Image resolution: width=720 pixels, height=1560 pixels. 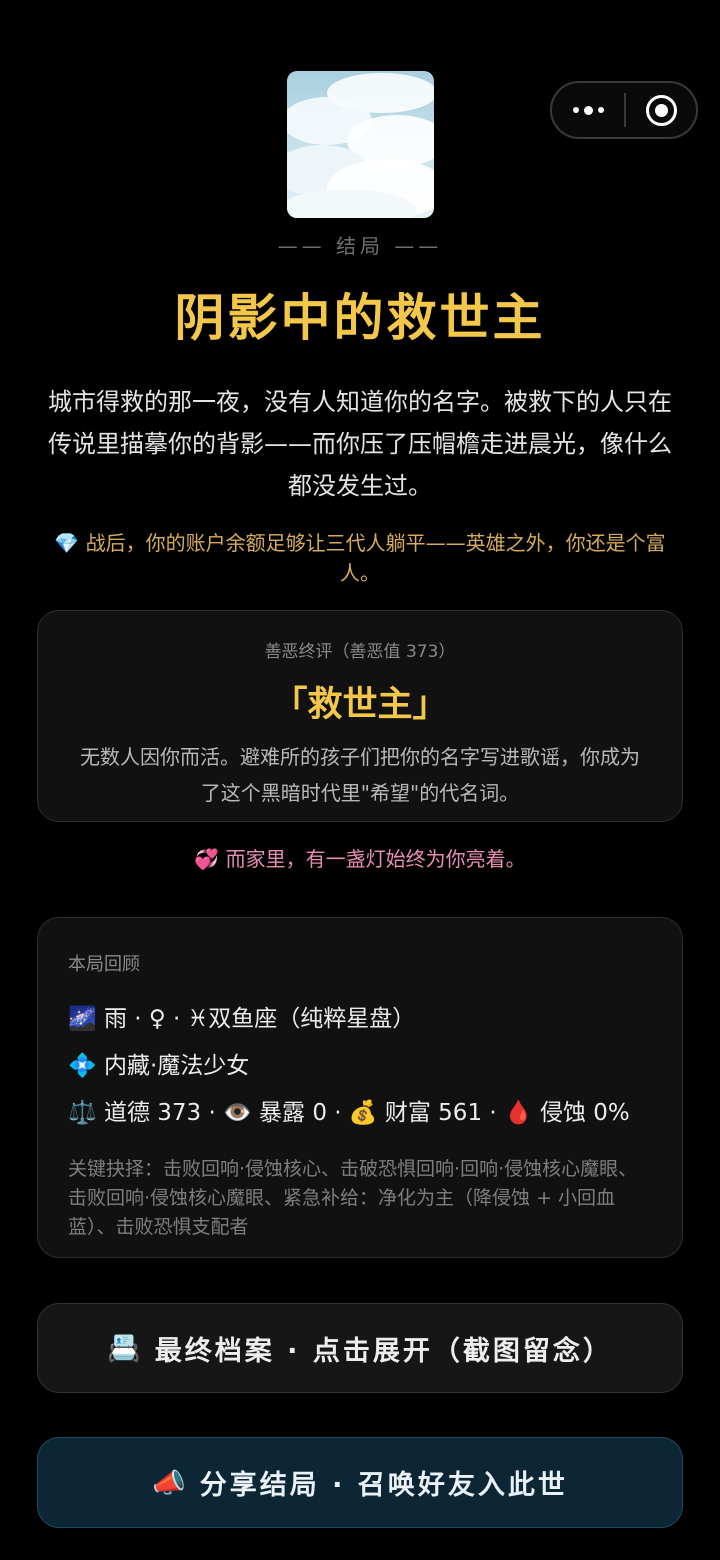 I want to click on verdict-rank: 「救世主」, so click(x=360, y=705).